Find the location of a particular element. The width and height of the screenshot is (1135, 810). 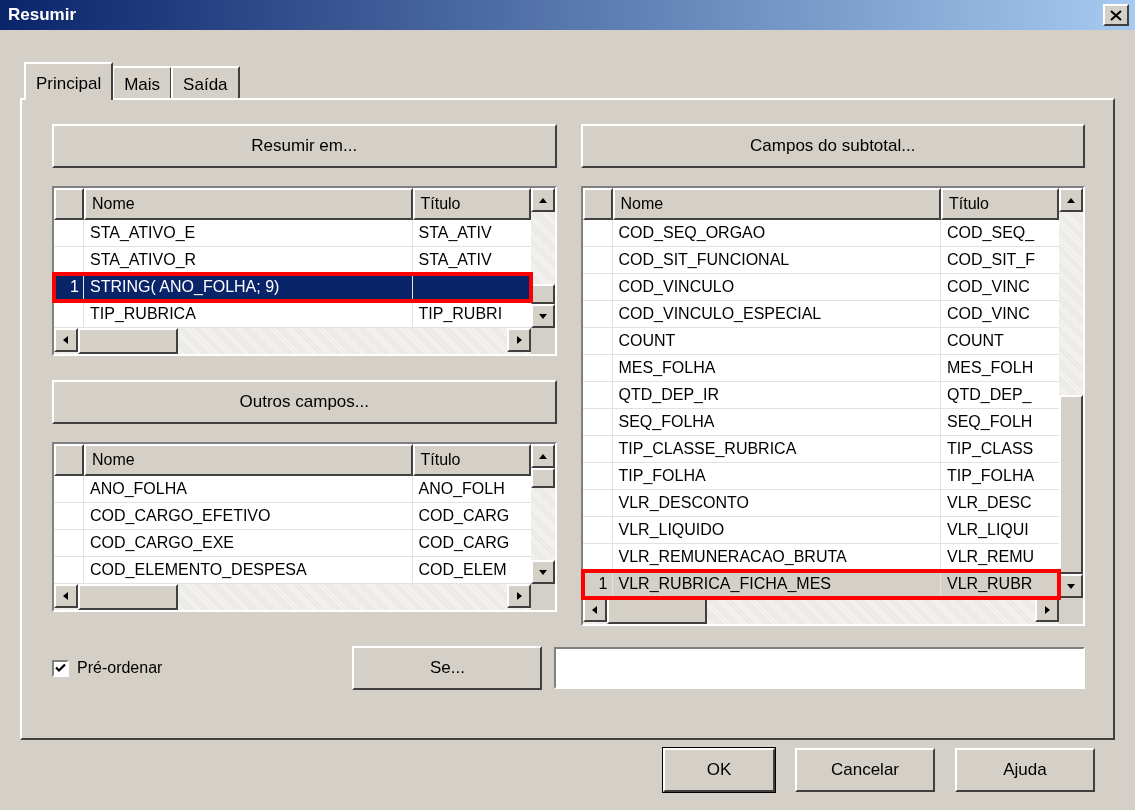

table-cell: ANO_FOLHA is located at coordinates (248, 489).